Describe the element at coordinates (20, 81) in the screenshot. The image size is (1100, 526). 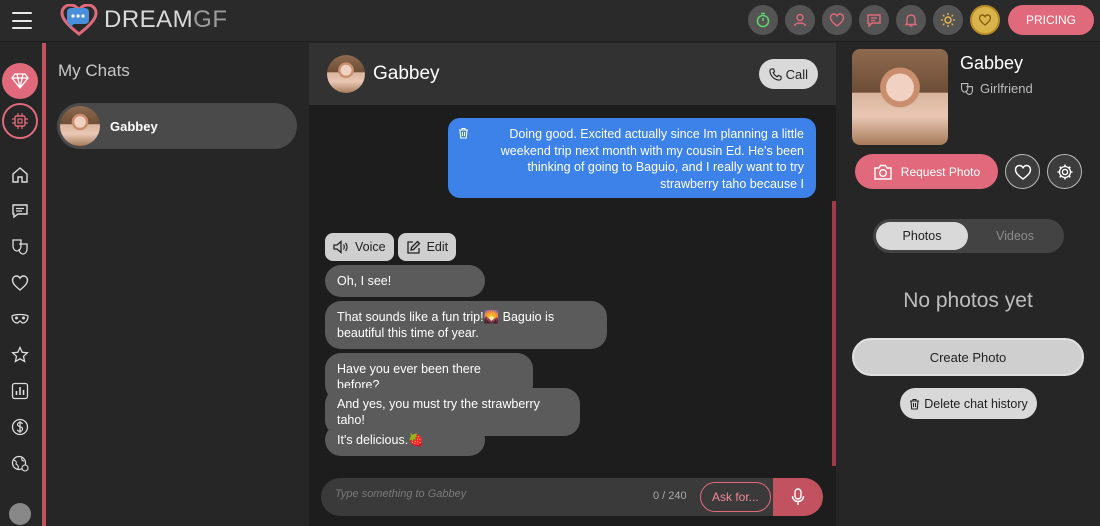
I see `diamond-icon` at that location.